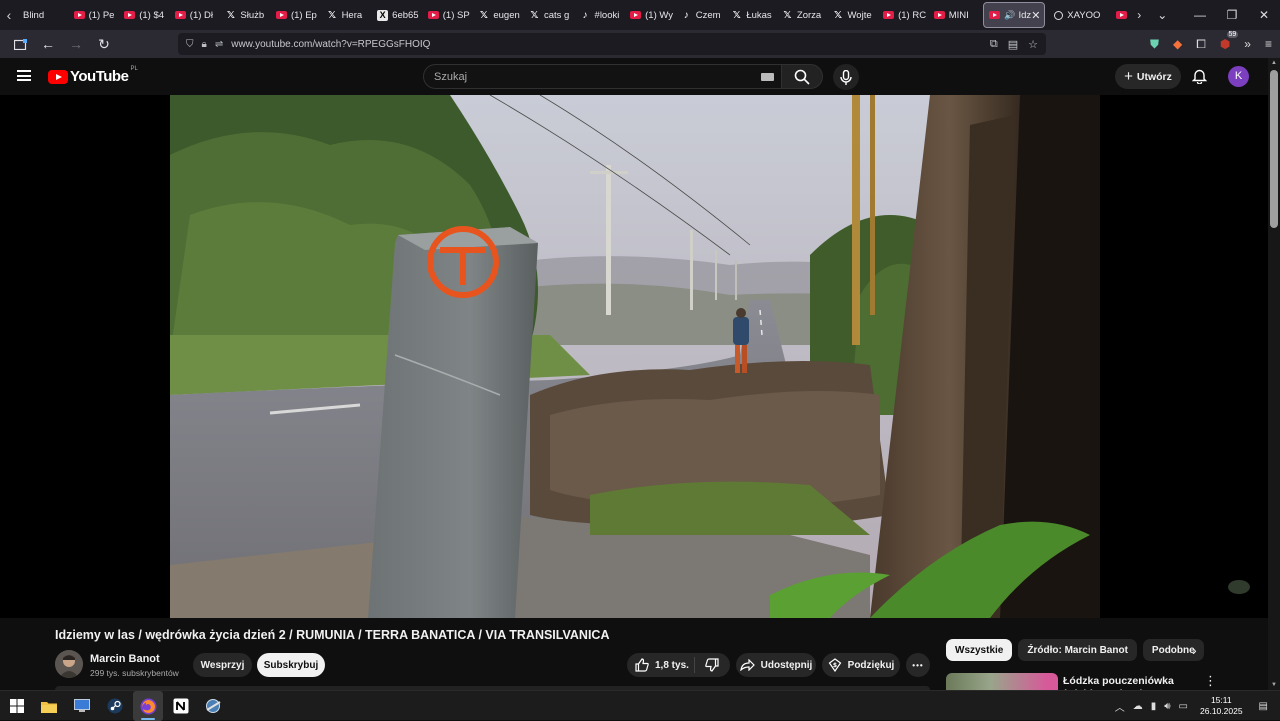 The image size is (1280, 721). I want to click on tab-5: (1) Ep, so click(296, 15).